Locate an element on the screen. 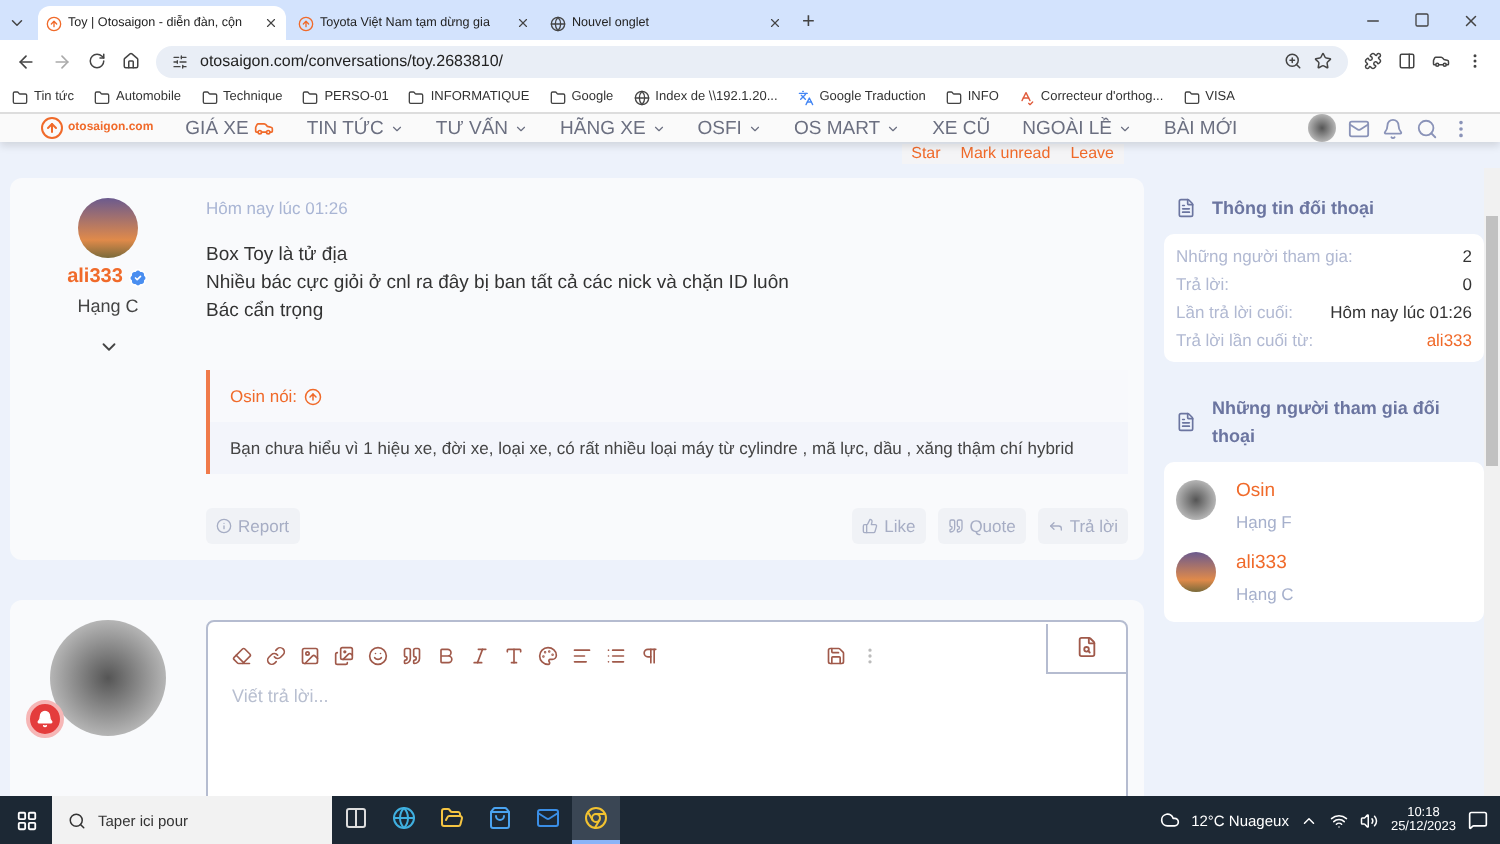 This screenshot has height=844, width=1500. nav-link: TƯ VẤN is located at coordinates (482, 128).